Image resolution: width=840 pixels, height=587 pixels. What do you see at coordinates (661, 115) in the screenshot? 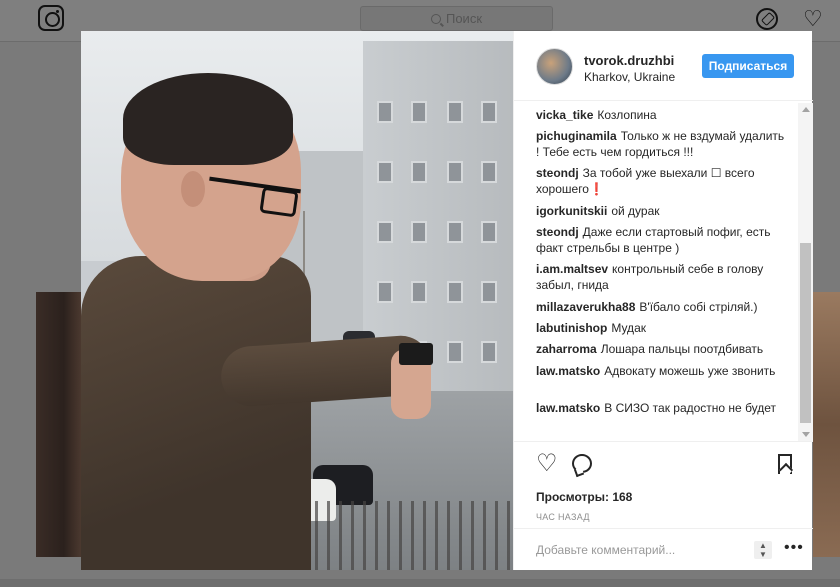
I see `list-item: vicka_tike Козлопина` at bounding box center [661, 115].